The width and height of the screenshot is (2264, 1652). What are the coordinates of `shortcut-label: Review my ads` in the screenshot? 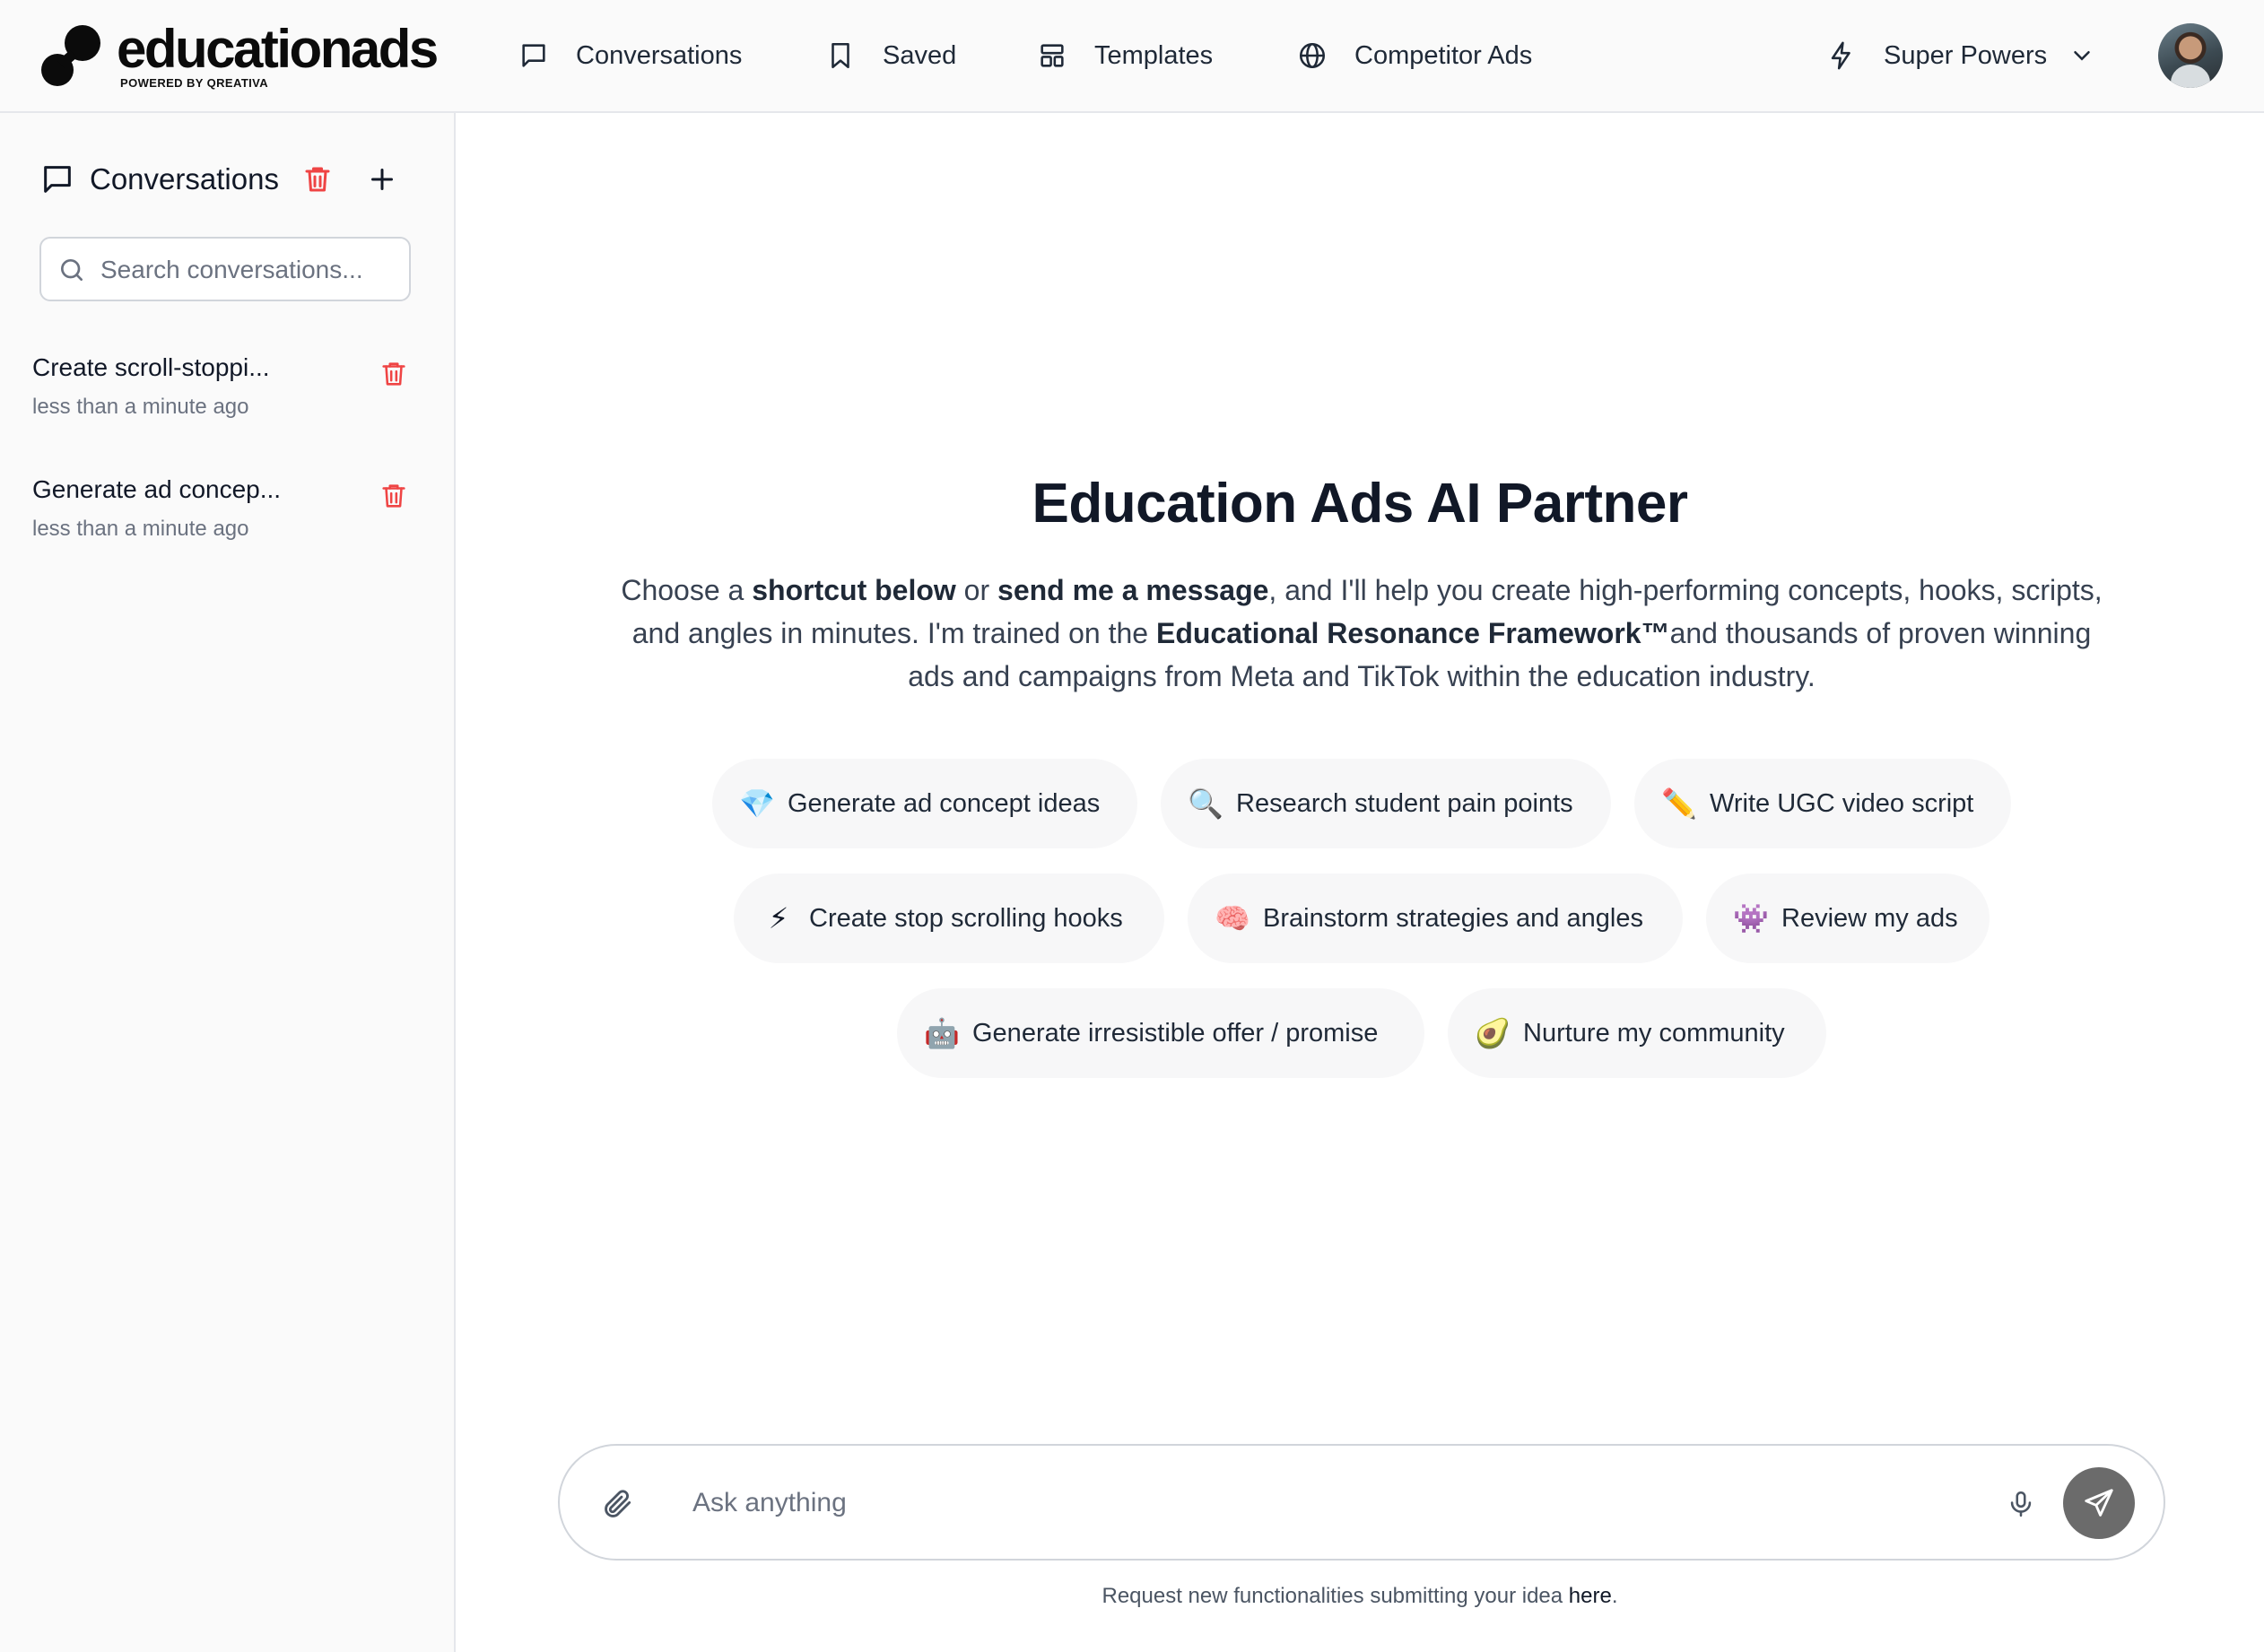 It's located at (1869, 918).